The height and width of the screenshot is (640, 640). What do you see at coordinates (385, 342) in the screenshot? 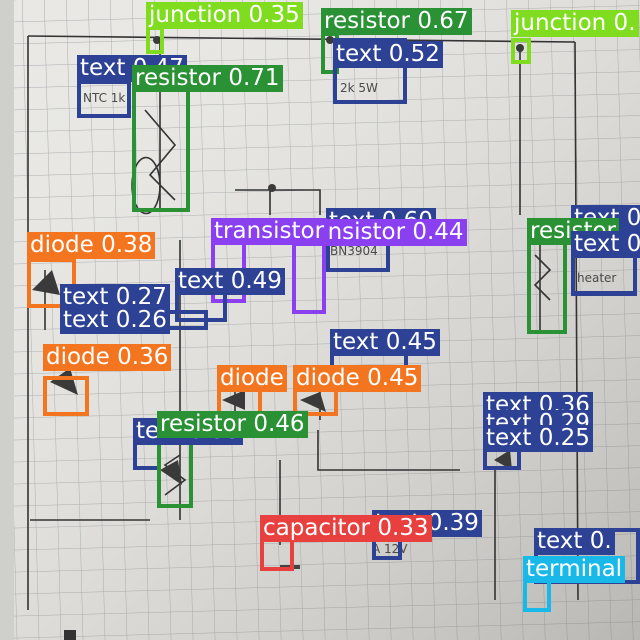
I see `text-detection-label: text 0.45` at bounding box center [385, 342].